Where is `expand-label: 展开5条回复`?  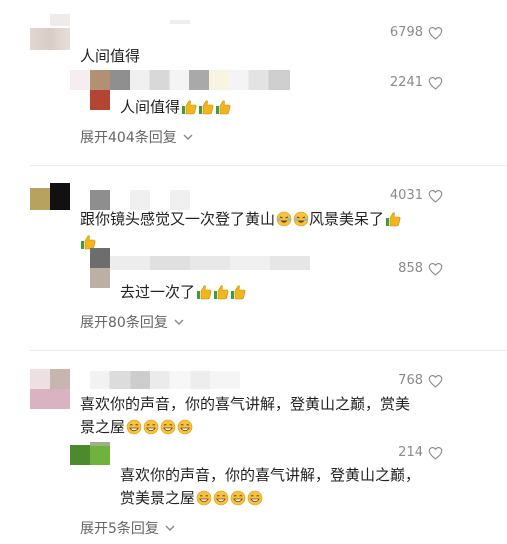
expand-label: 展开5条回复 is located at coordinates (119, 529).